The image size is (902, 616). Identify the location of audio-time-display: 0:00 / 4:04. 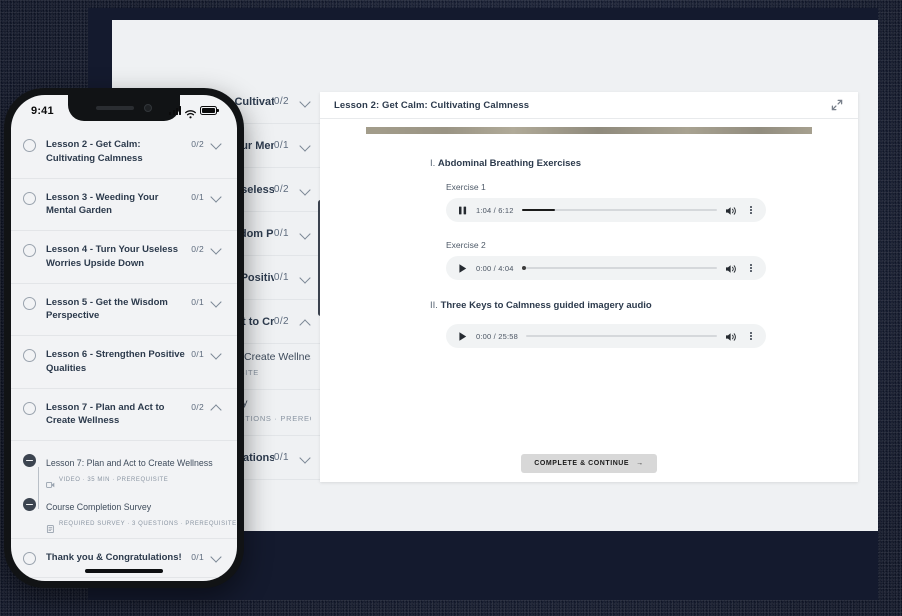
(495, 268).